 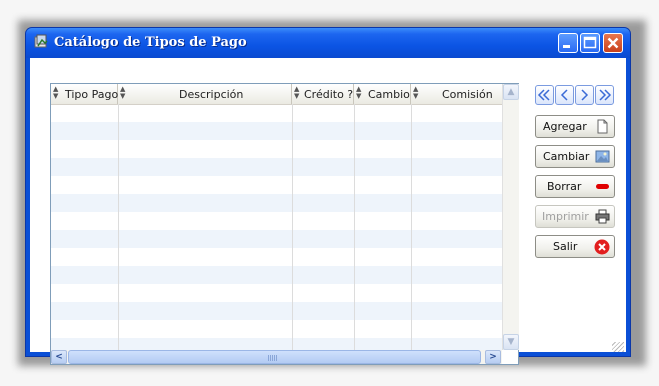 I want to click on title-bar: Catálogo de Tipos de Pago, so click(x=328, y=43).